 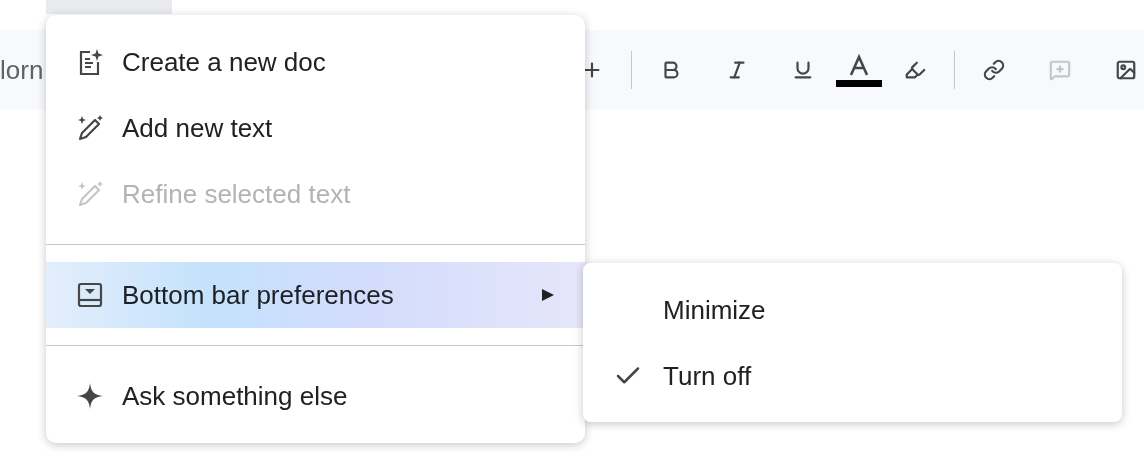 I want to click on sparkle-icon, so click(x=90, y=396).